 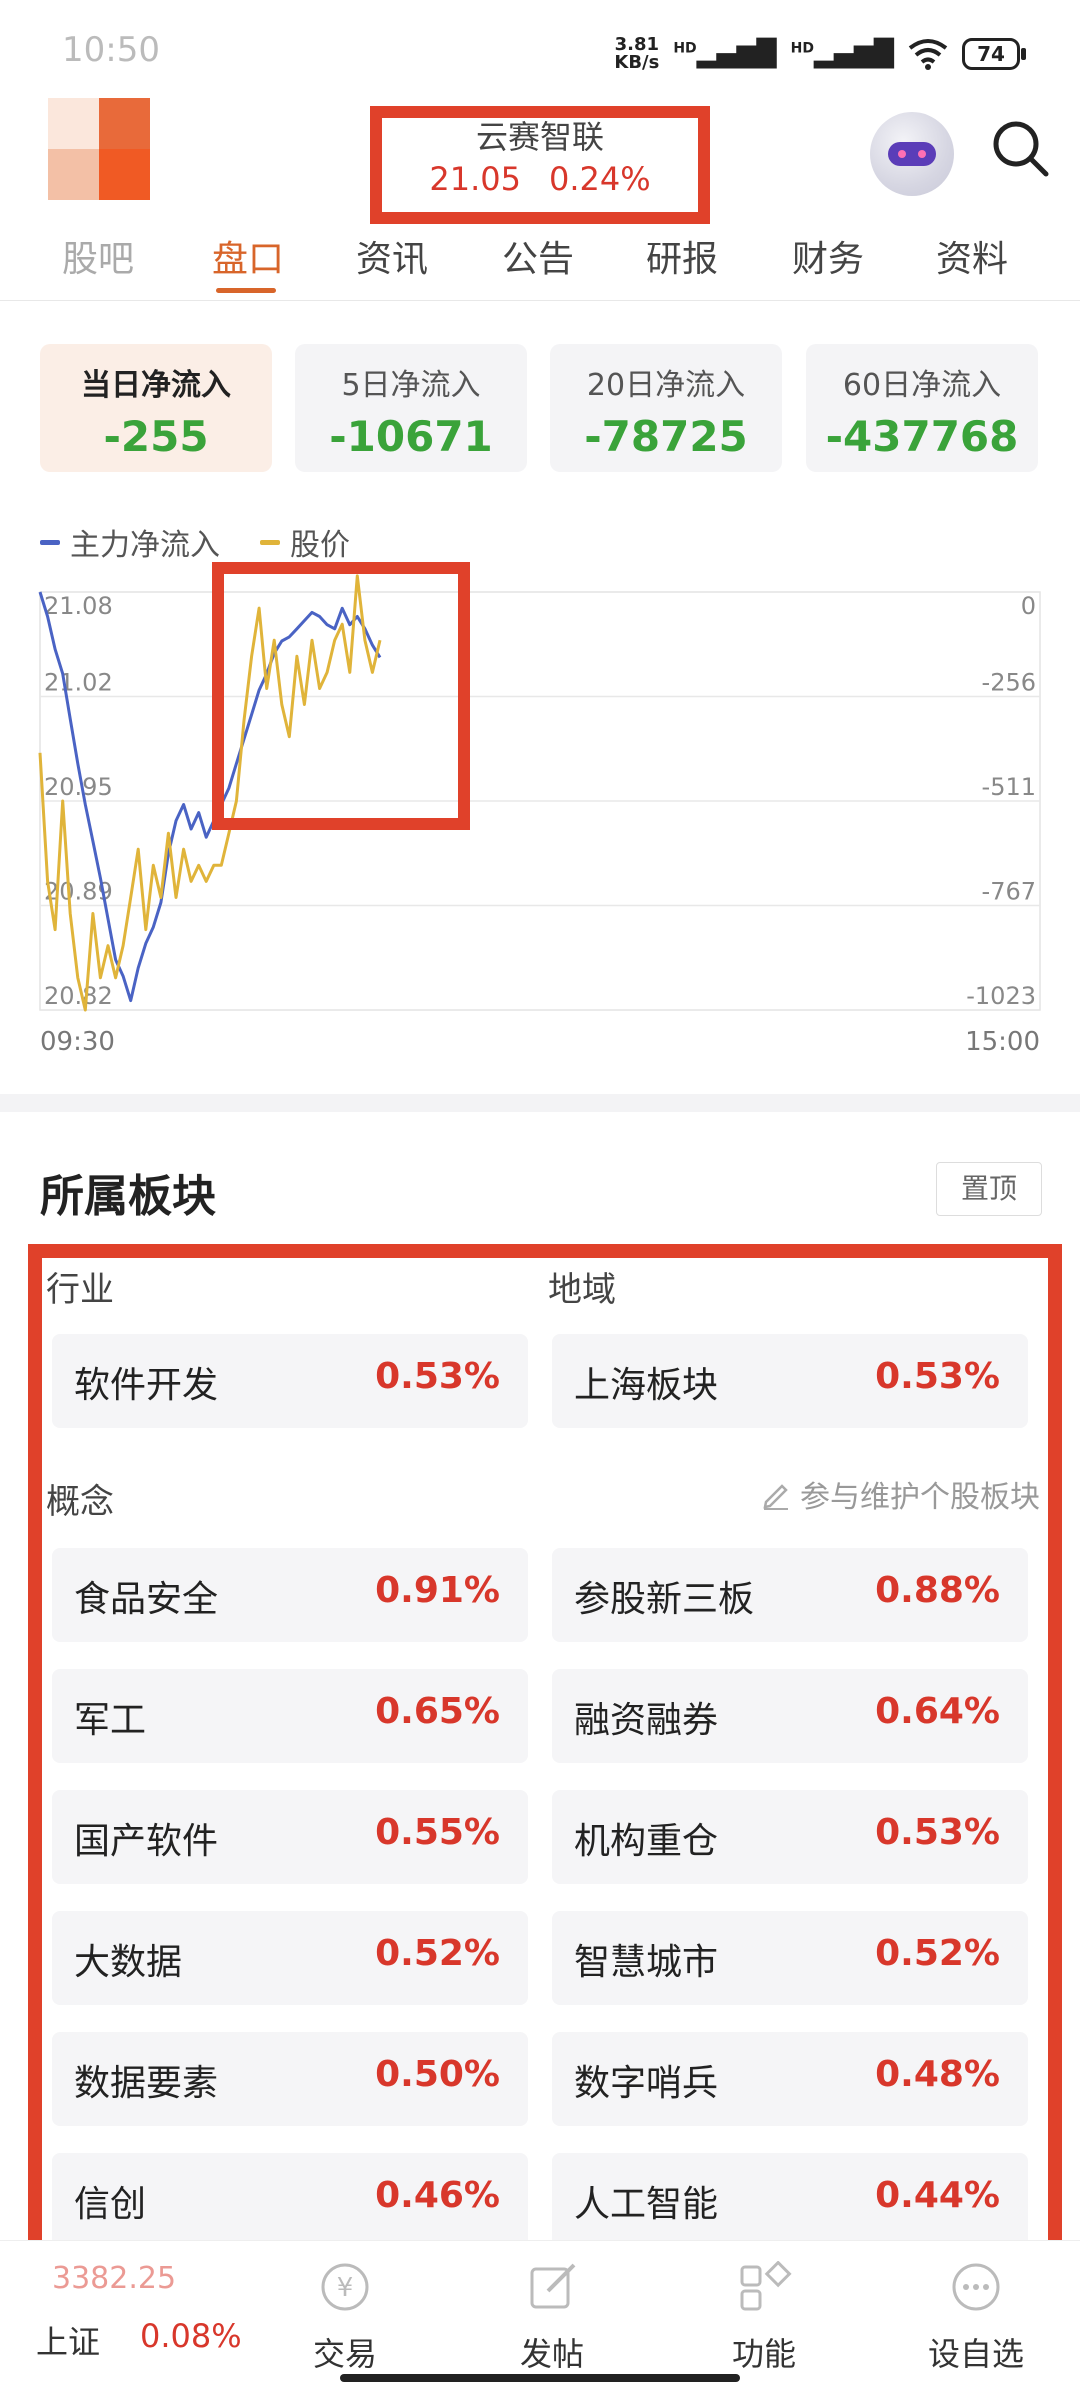 What do you see at coordinates (68, 2340) in the screenshot?
I see `index-name: 上证` at bounding box center [68, 2340].